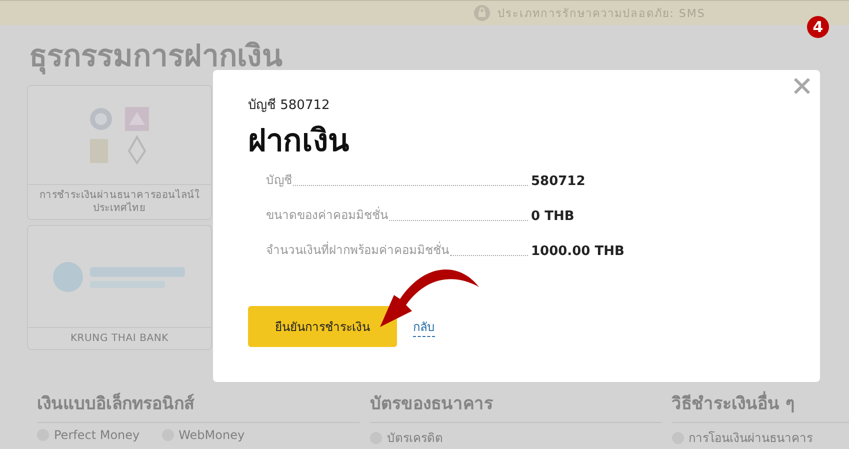  I want to click on row-label: บัญชี, so click(279, 180).